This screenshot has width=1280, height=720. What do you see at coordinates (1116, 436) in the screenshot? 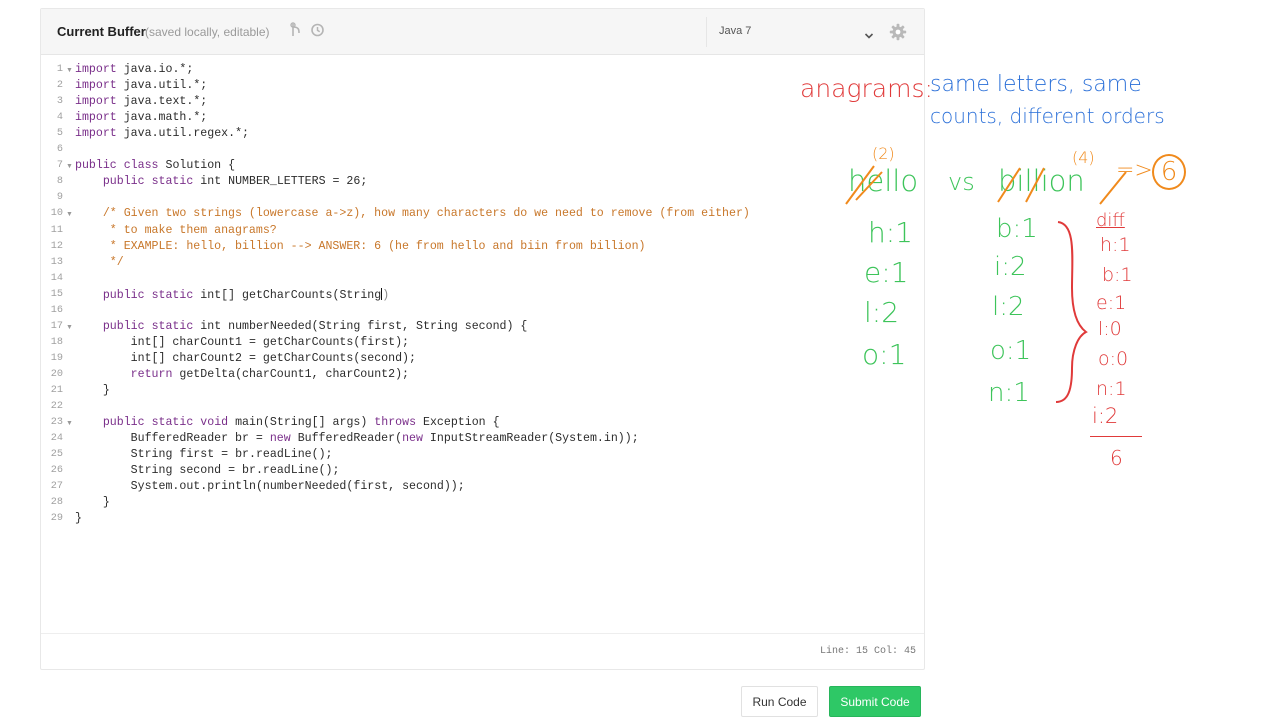
I see `sum-line` at bounding box center [1116, 436].